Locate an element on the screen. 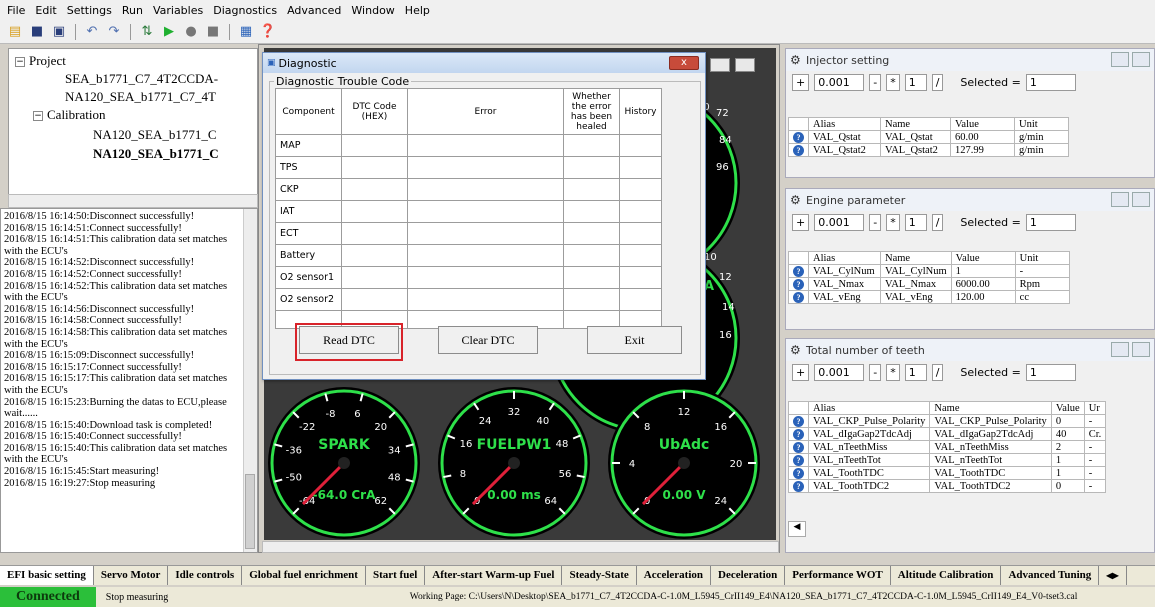 Image resolution: width=1155 pixels, height=607 pixels. open-icon: ▤ is located at coordinates (15, 32).